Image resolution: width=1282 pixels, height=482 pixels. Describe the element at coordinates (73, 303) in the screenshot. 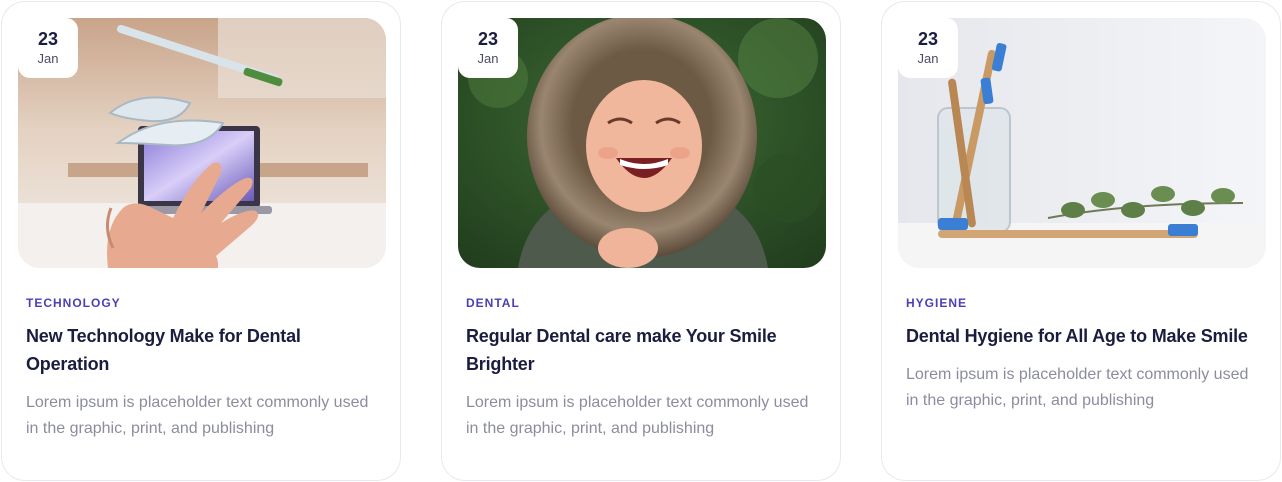

I see `post-category: TECHNOLOGY` at that location.